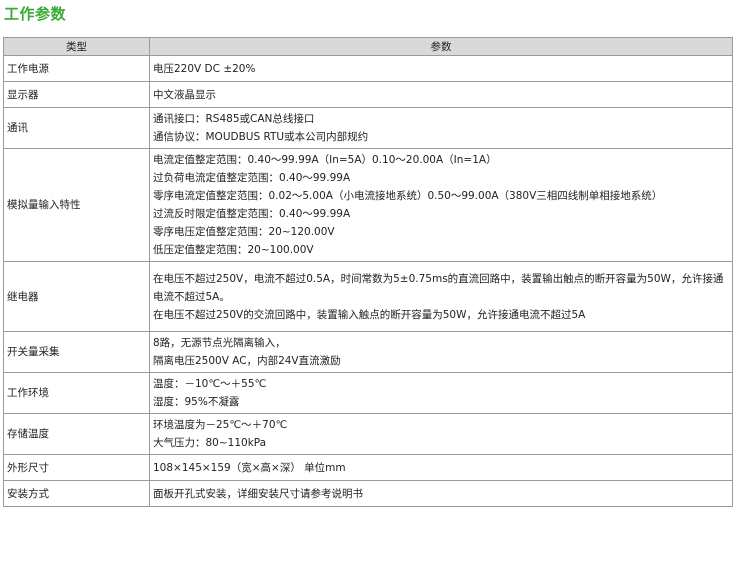  Describe the element at coordinates (76, 128) in the screenshot. I see `row-category: 通讯` at that location.